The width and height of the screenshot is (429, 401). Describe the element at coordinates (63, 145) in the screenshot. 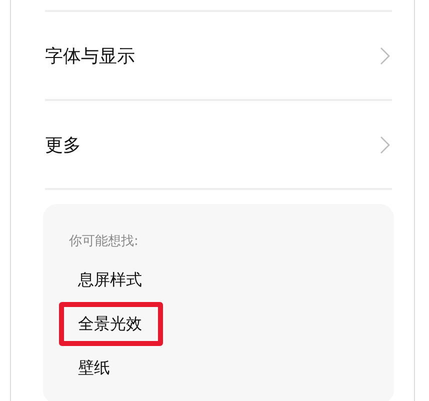

I see `row-label: 更多` at that location.